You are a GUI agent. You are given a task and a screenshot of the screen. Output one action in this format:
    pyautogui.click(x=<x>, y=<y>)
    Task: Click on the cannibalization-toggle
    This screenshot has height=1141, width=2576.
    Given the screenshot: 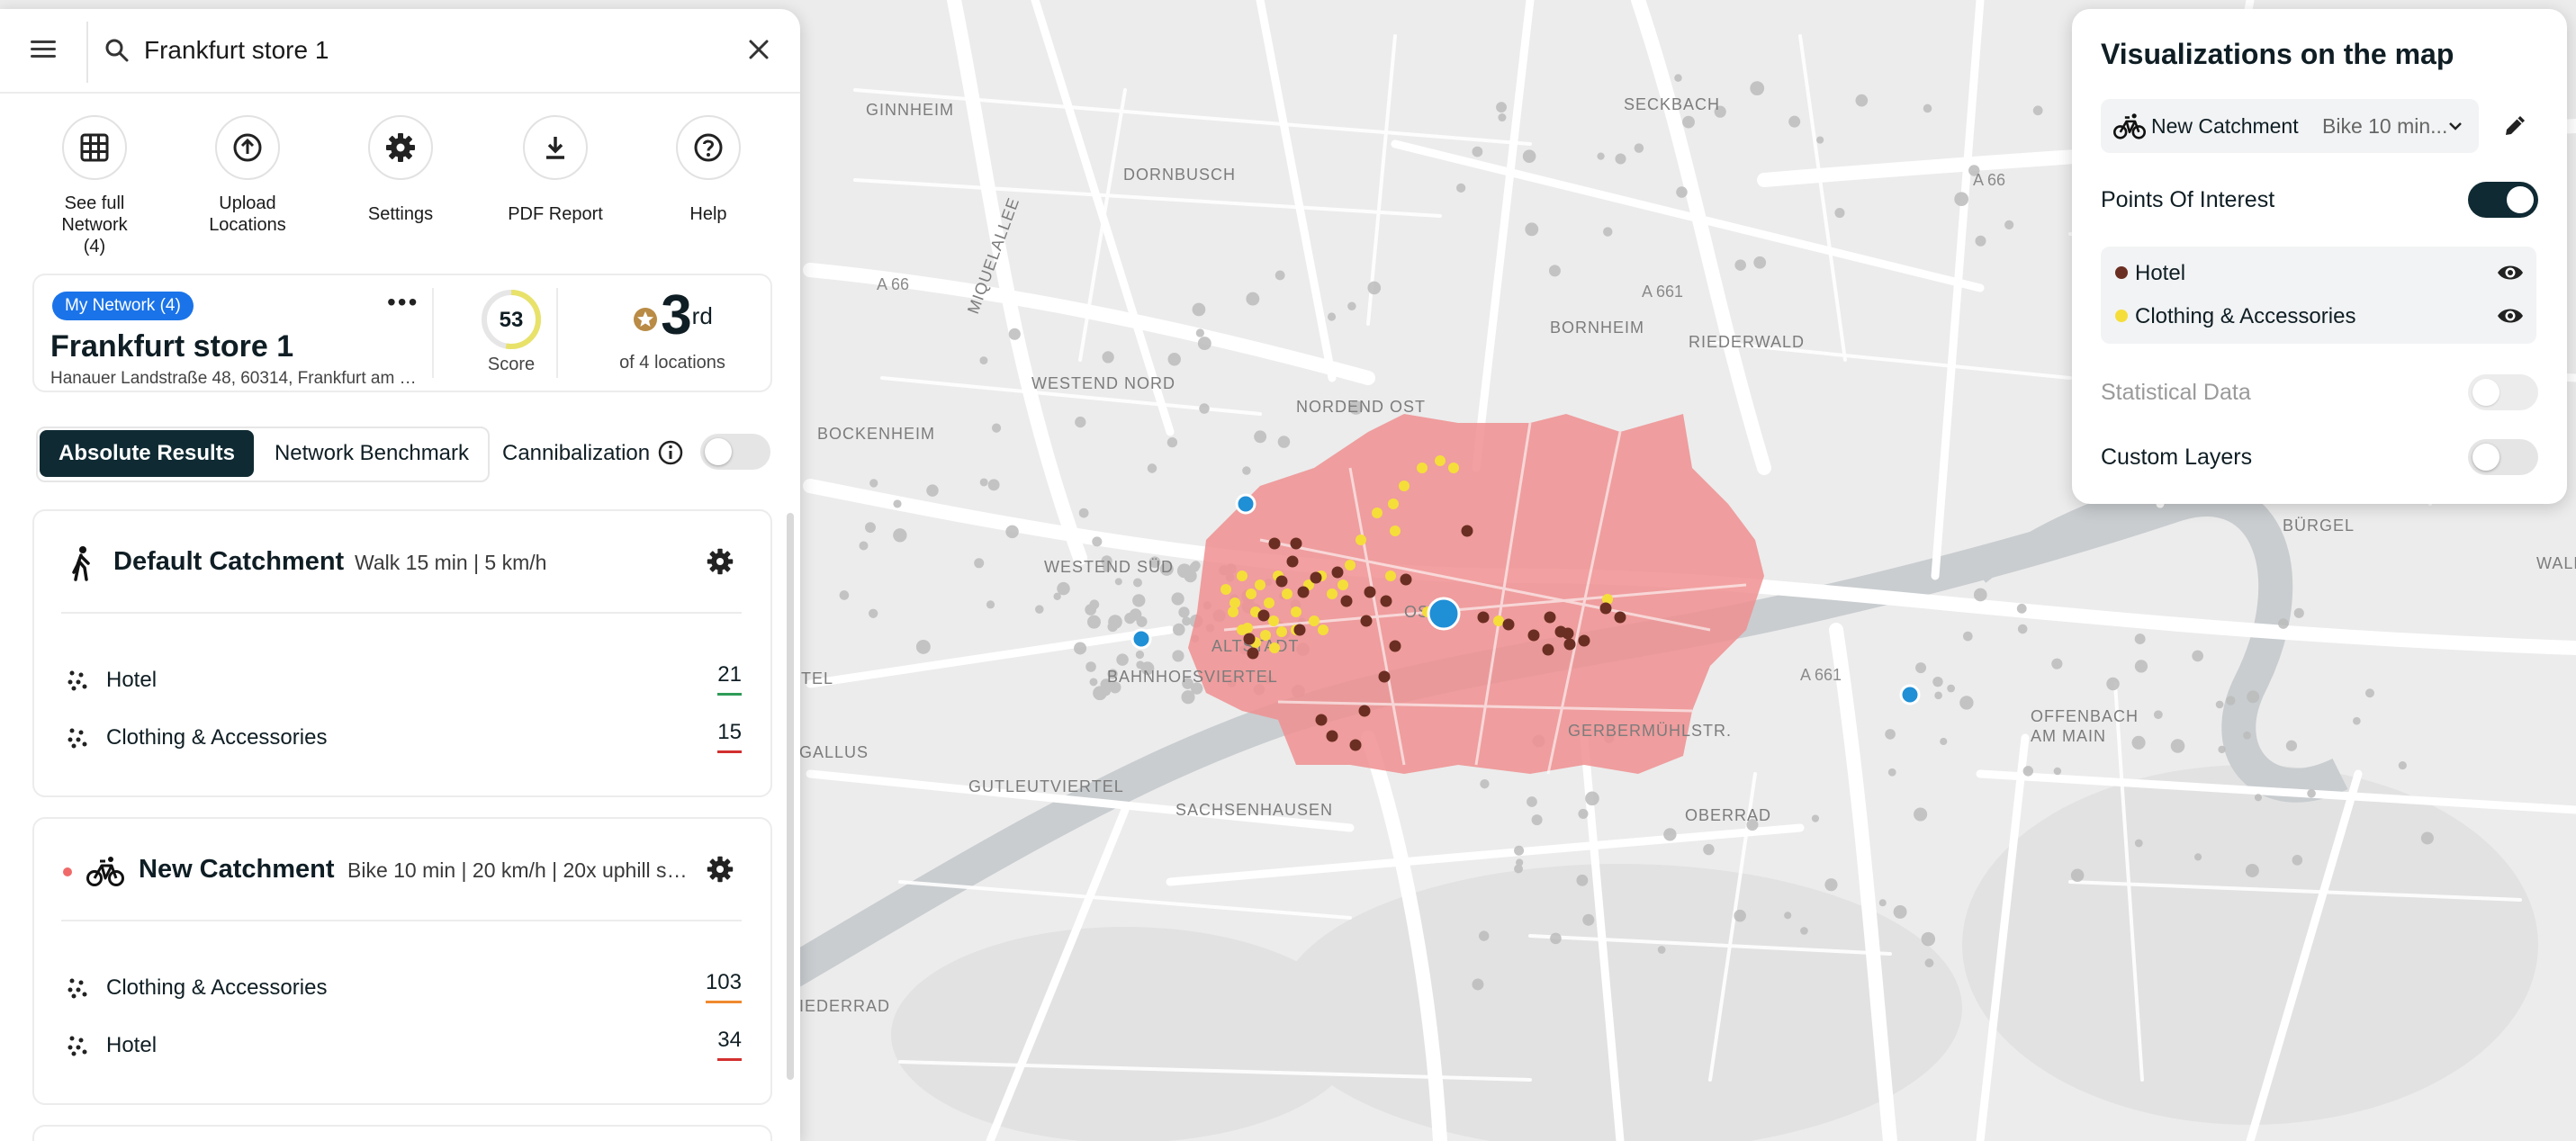 What is the action you would take?
    pyautogui.click(x=735, y=452)
    